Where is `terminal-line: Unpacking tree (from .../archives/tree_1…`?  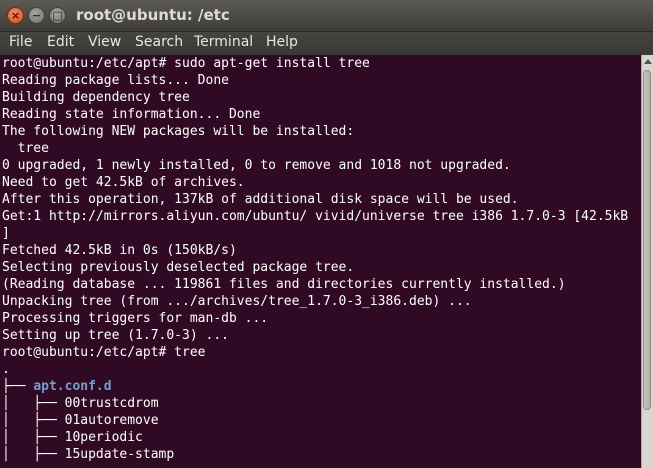 terminal-line: Unpacking tree (from .../archives/tree_1… is located at coordinates (237, 301).